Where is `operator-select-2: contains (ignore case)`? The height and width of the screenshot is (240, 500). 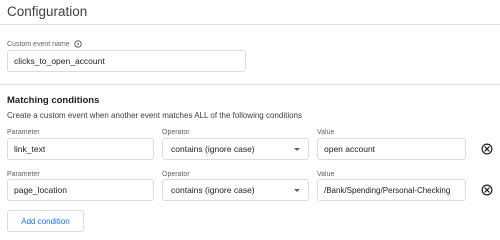
operator-select-2: contains (ignore case) is located at coordinates (235, 190).